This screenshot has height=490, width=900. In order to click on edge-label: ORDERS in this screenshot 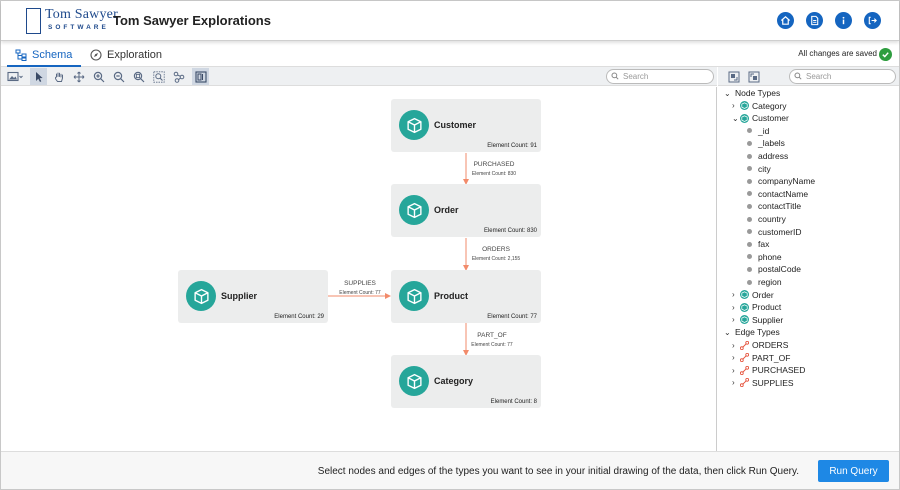, I will do `click(496, 249)`.